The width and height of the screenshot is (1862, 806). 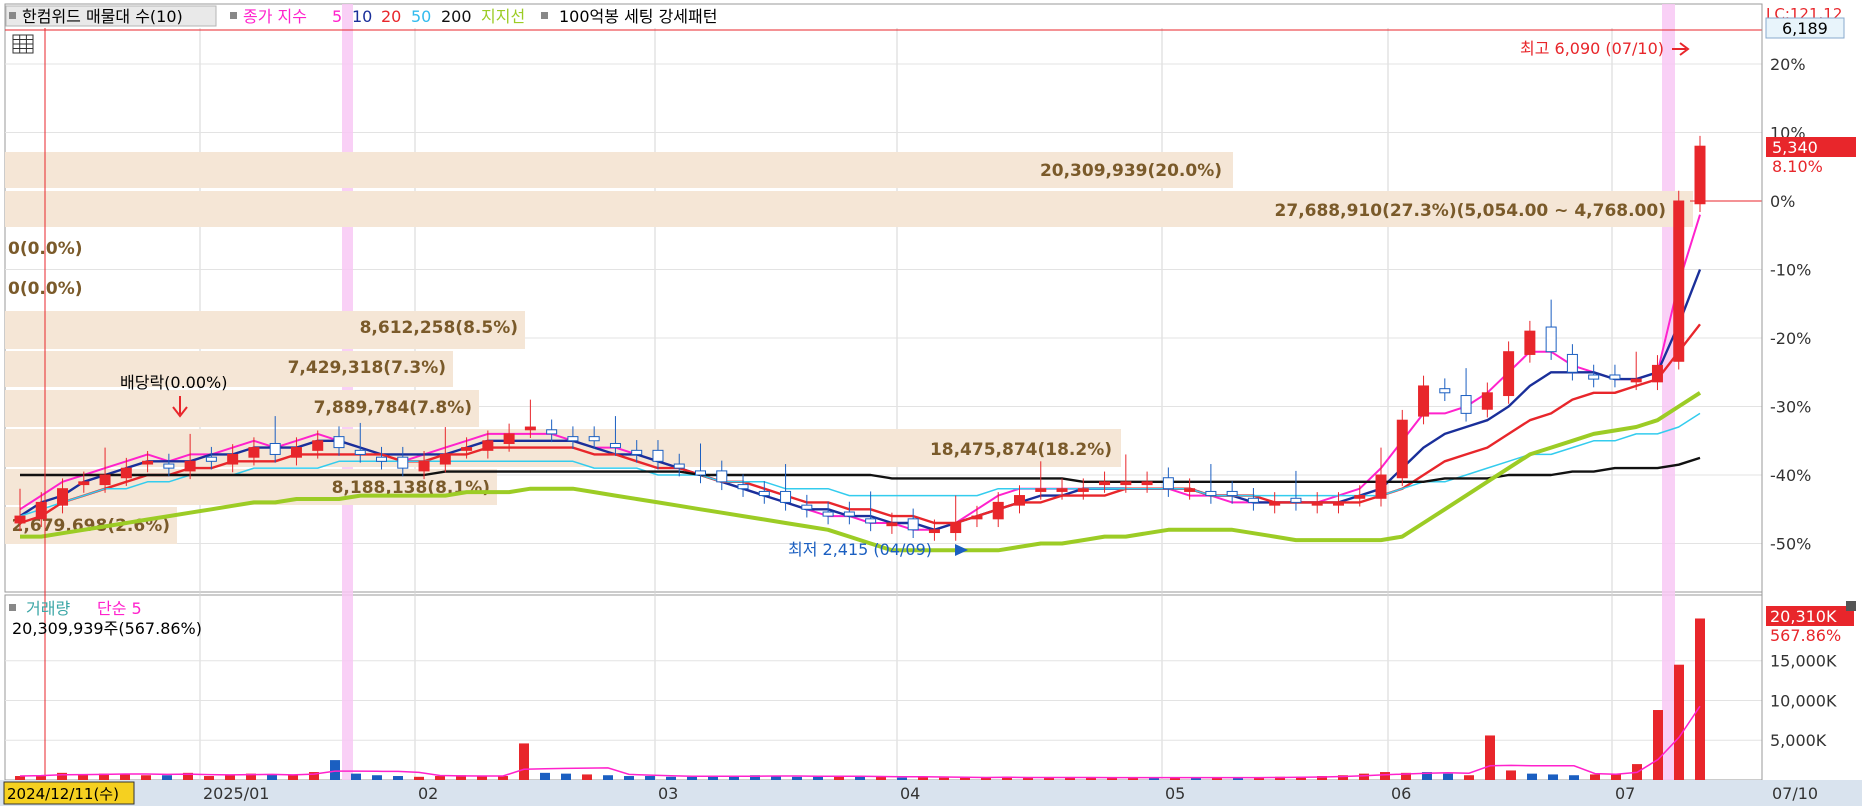 I want to click on volume-axis-tick: 15,000K, so click(x=1803, y=661).